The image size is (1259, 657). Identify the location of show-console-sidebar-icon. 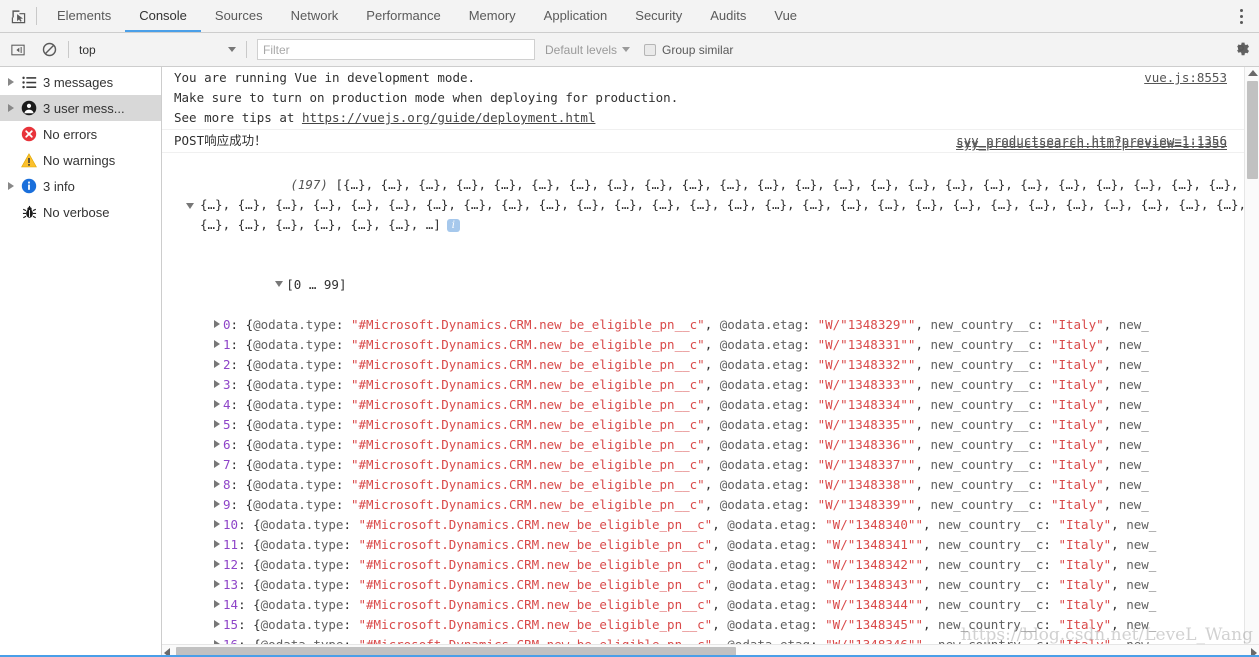
(18, 50).